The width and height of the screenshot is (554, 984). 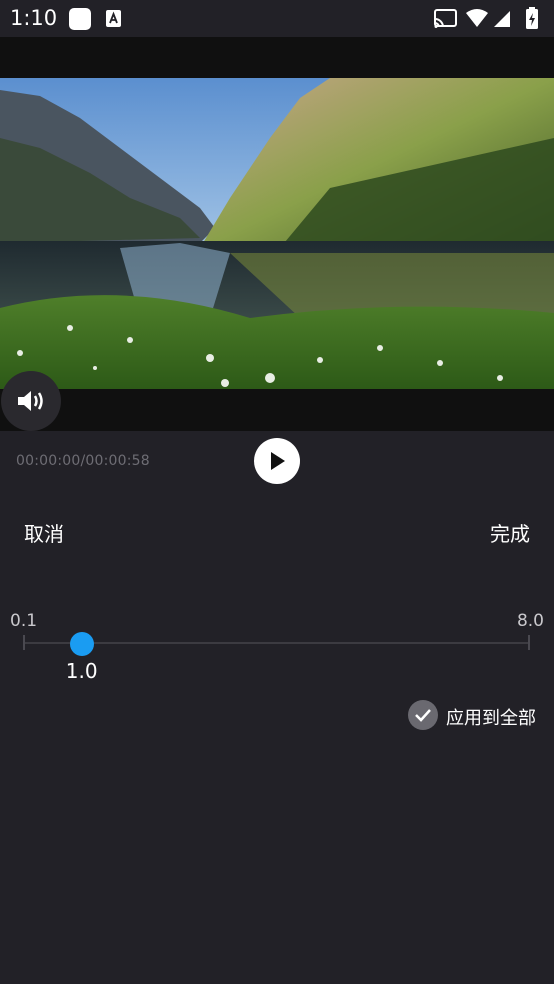 I want to click on battery-charging-icon, so click(x=532, y=18).